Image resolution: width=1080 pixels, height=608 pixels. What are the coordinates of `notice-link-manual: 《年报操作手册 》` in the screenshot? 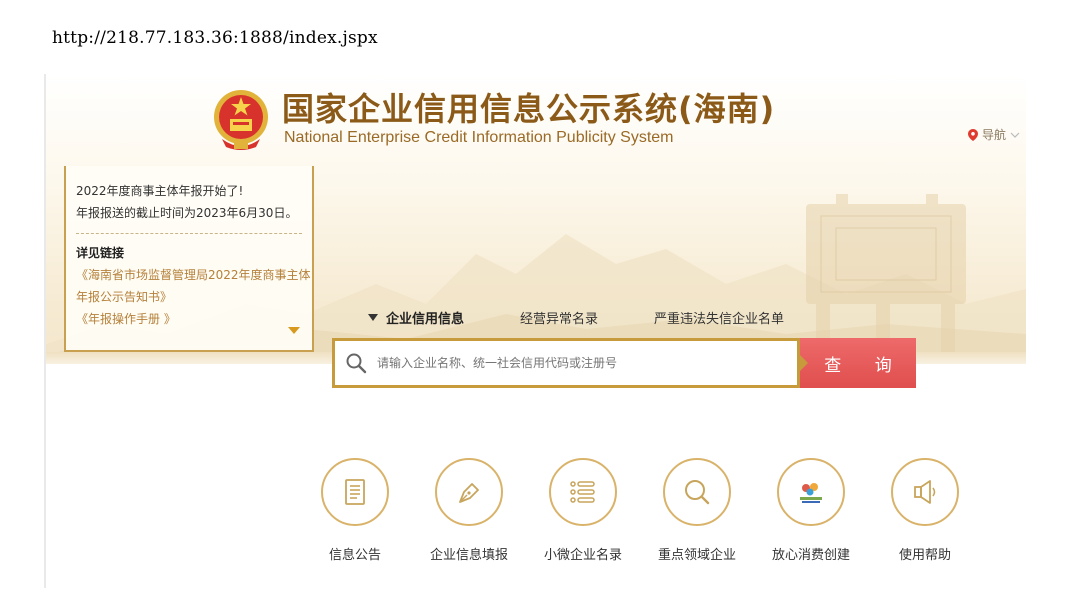 It's located at (189, 319).